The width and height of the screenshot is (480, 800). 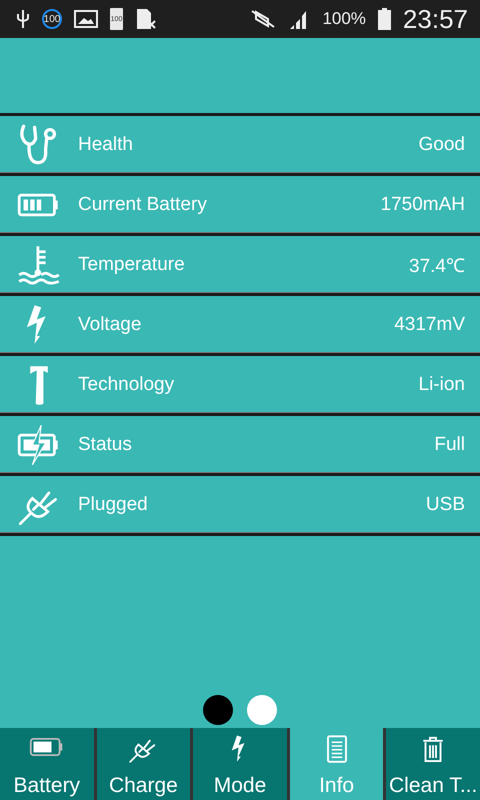 I want to click on image-icon, so click(x=86, y=19).